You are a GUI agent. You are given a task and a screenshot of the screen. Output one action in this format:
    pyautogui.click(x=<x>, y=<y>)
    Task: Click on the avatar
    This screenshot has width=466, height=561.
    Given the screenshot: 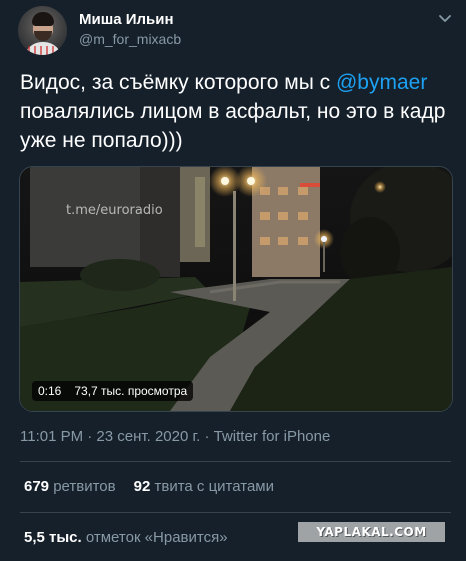 What is the action you would take?
    pyautogui.click(x=42, y=30)
    